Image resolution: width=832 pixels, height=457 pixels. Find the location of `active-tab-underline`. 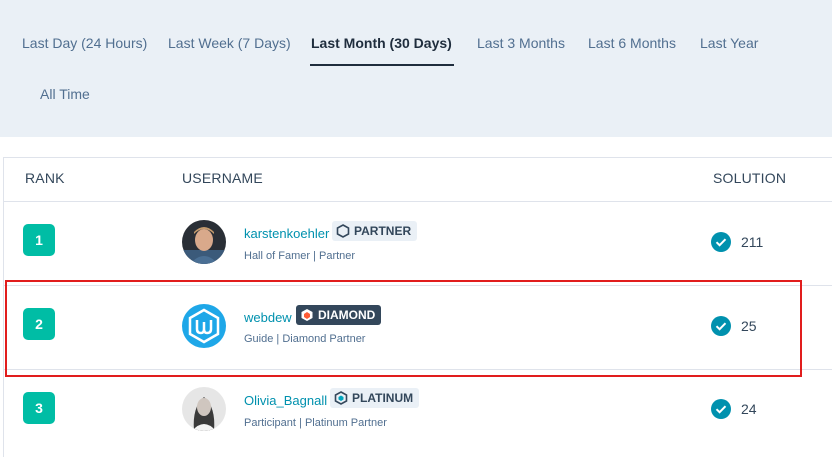

active-tab-underline is located at coordinates (382, 65).